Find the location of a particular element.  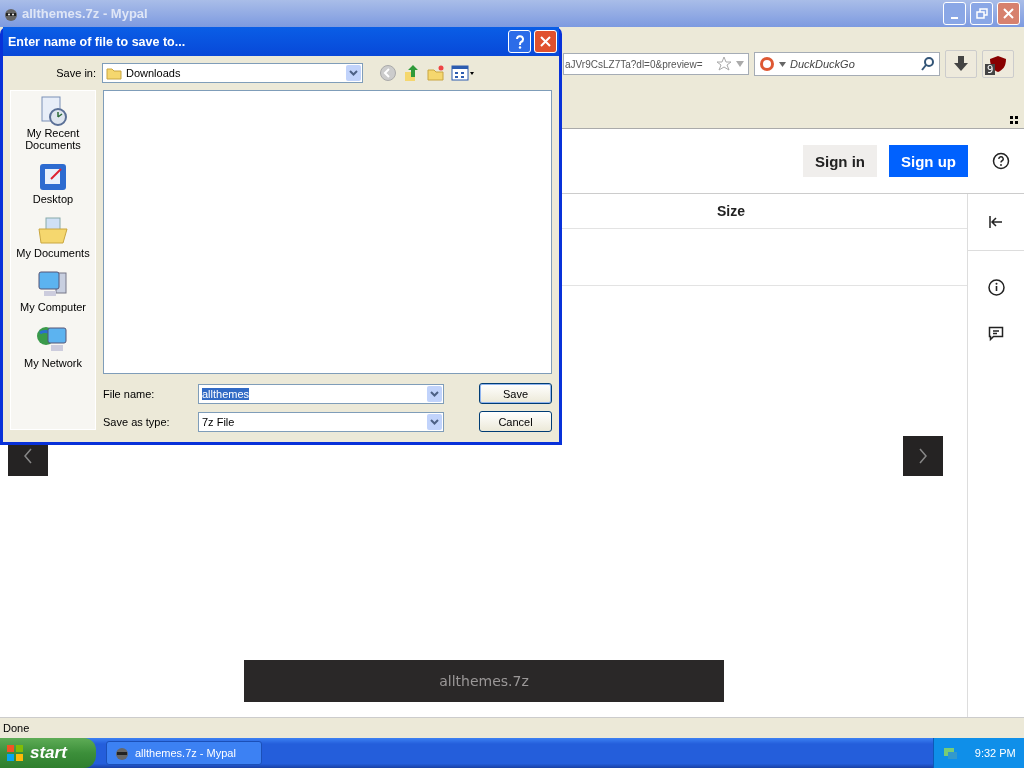

count-badge: 9 is located at coordinates (990, 69).